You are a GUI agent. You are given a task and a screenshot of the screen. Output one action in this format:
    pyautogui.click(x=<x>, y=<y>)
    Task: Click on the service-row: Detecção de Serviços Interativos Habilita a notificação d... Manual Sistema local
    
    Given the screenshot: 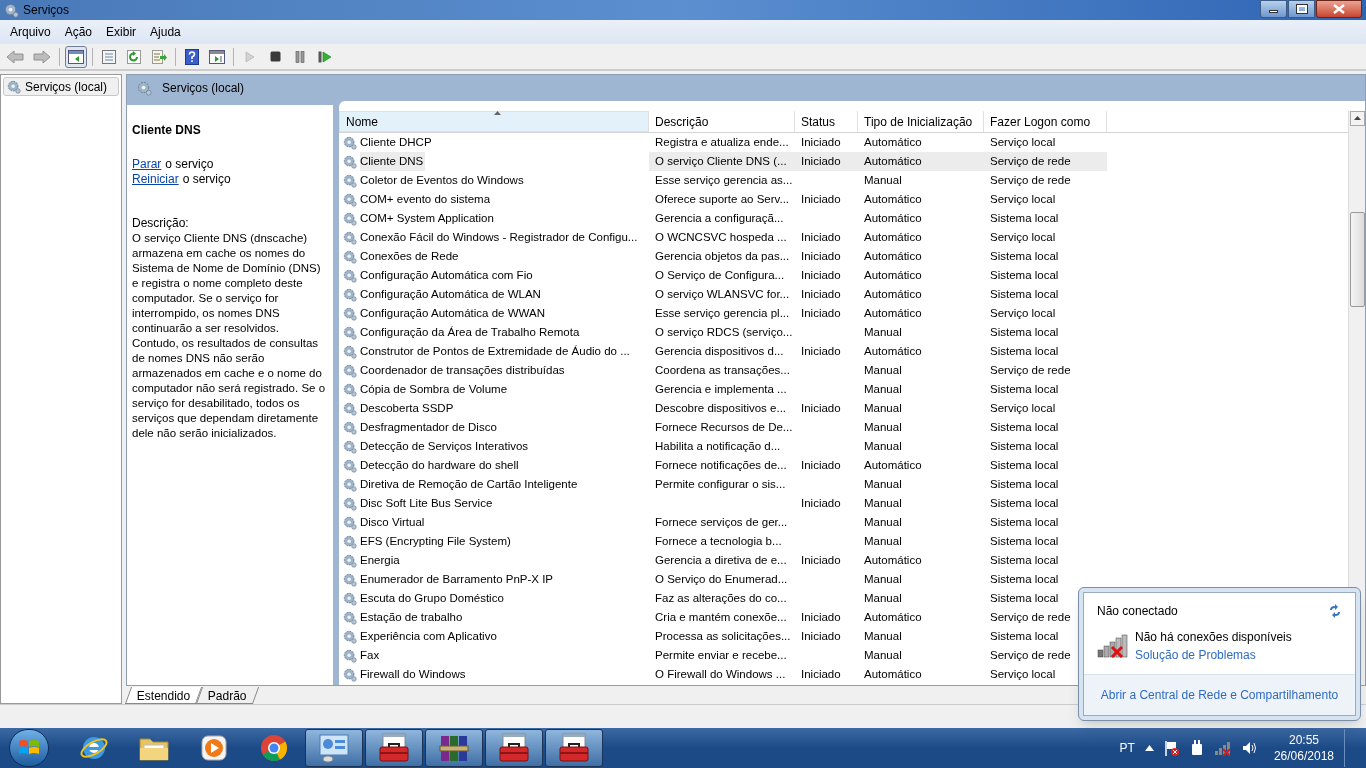 What is the action you would take?
    pyautogui.click(x=843, y=446)
    